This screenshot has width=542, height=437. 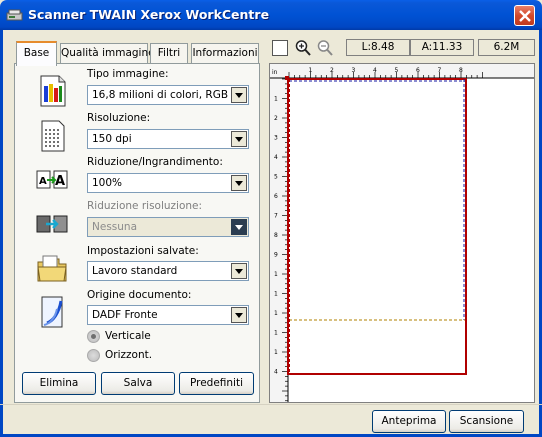 I want to click on scaling-label: Riduzione/Ingrandimento:, so click(x=155, y=162).